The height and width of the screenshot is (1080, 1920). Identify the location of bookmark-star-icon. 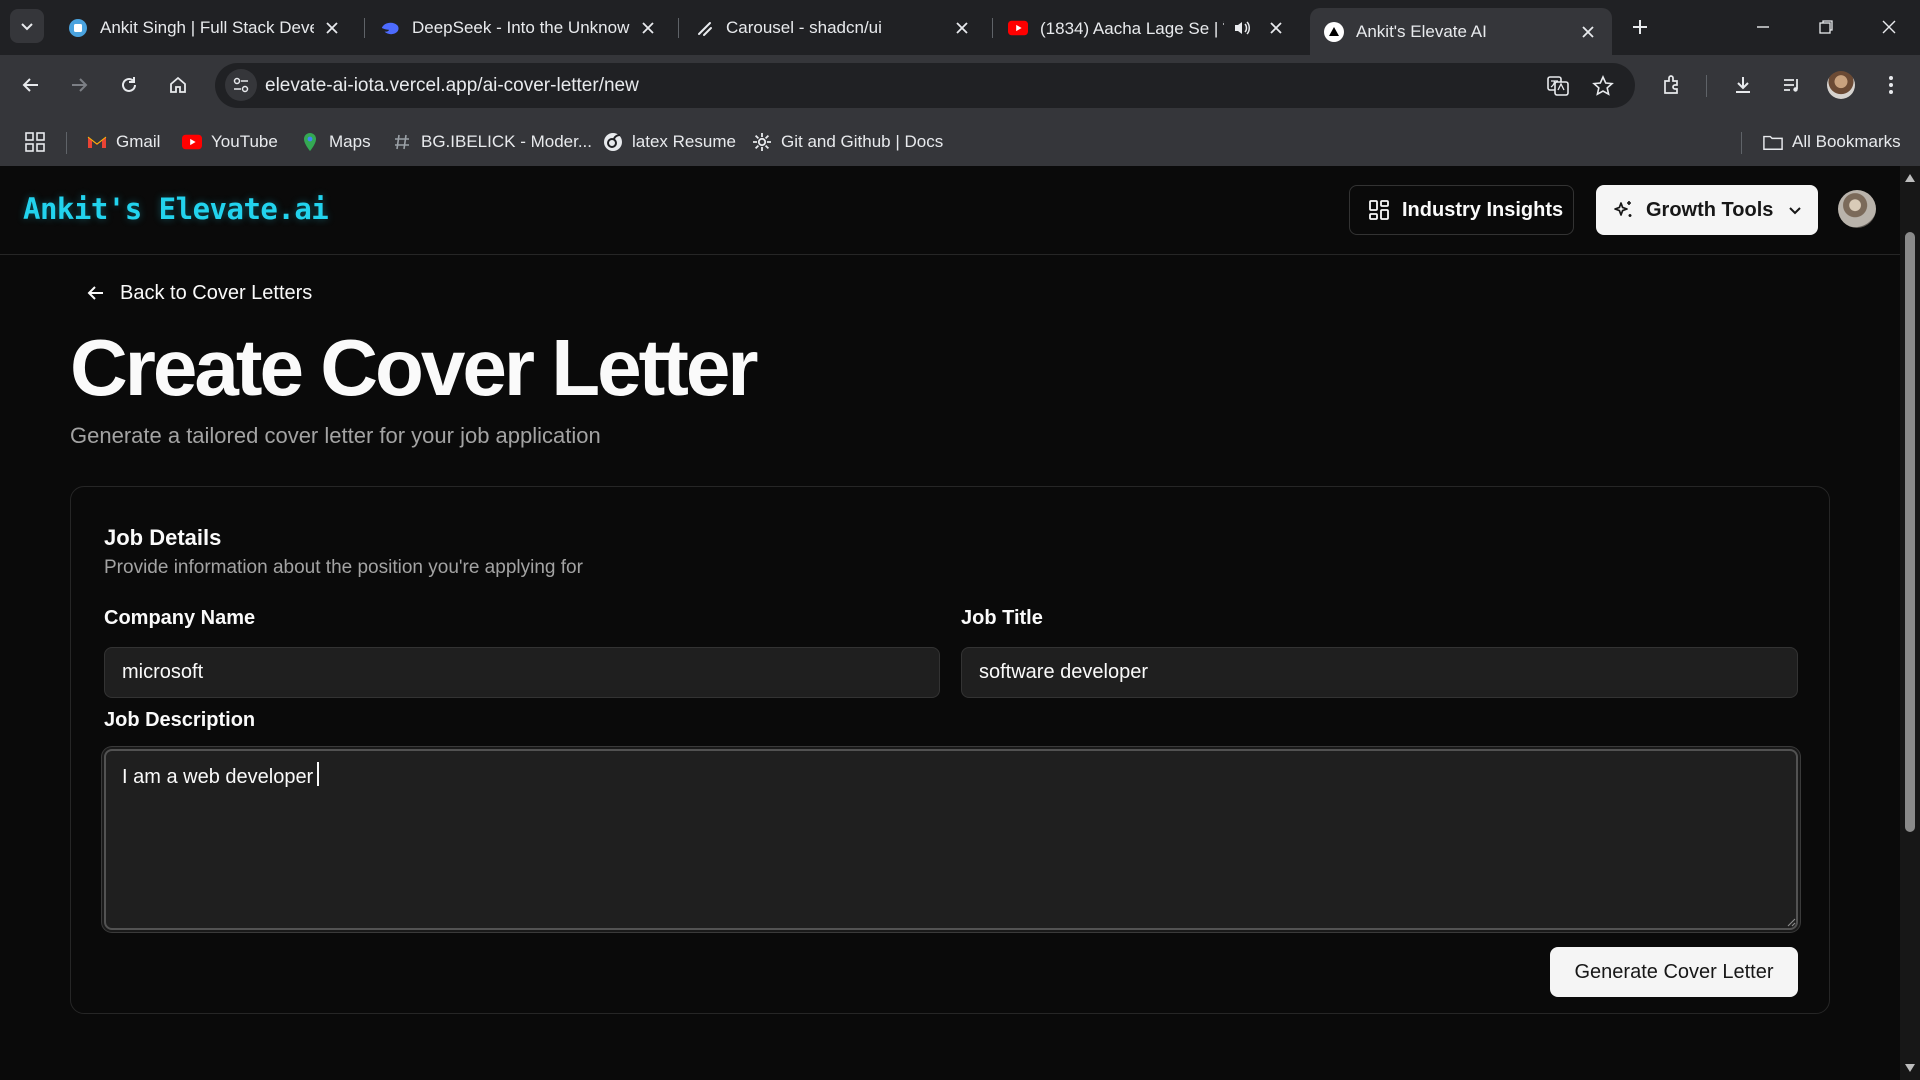
(1603, 86).